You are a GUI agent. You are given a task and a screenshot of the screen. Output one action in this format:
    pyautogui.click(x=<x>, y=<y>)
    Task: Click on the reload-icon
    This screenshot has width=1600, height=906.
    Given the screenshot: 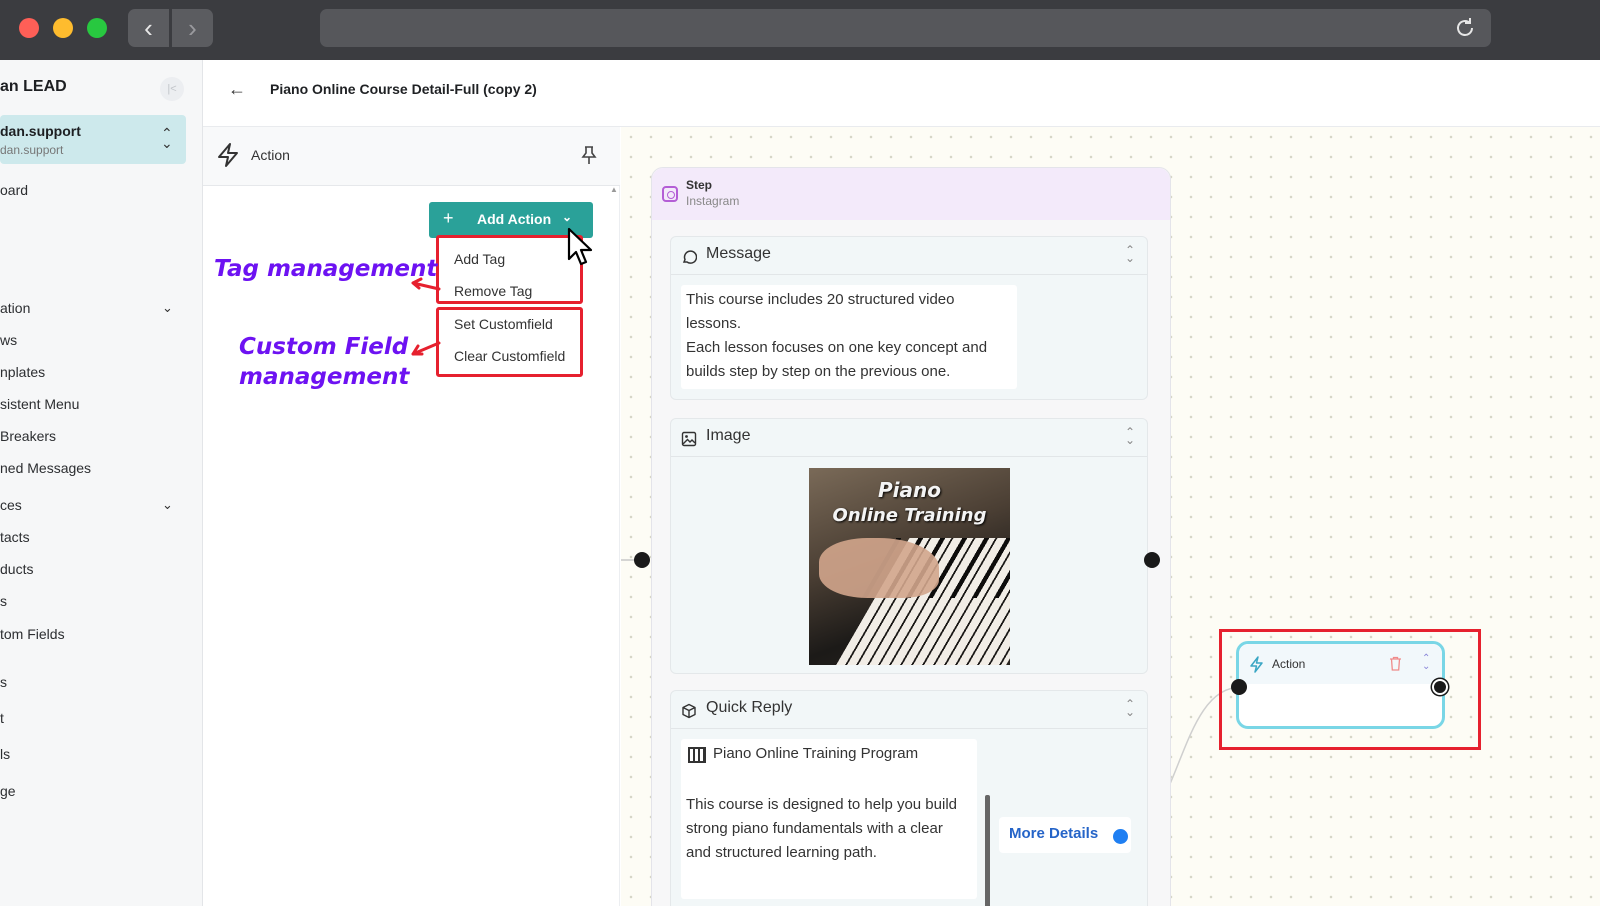 What is the action you would take?
    pyautogui.click(x=1465, y=28)
    